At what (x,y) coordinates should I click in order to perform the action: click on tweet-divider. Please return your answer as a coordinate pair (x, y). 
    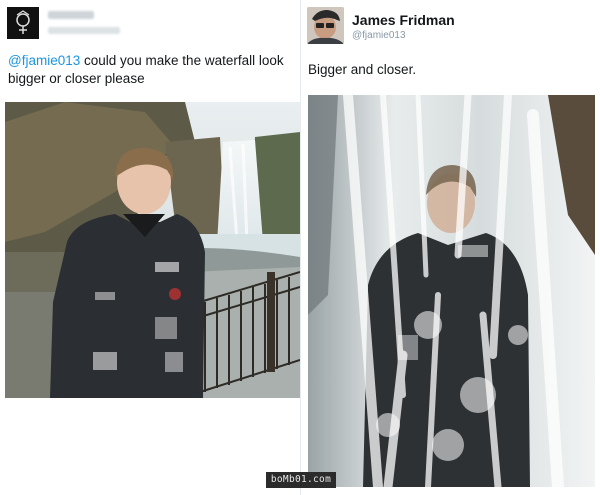
    Looking at the image, I should click on (300, 247).